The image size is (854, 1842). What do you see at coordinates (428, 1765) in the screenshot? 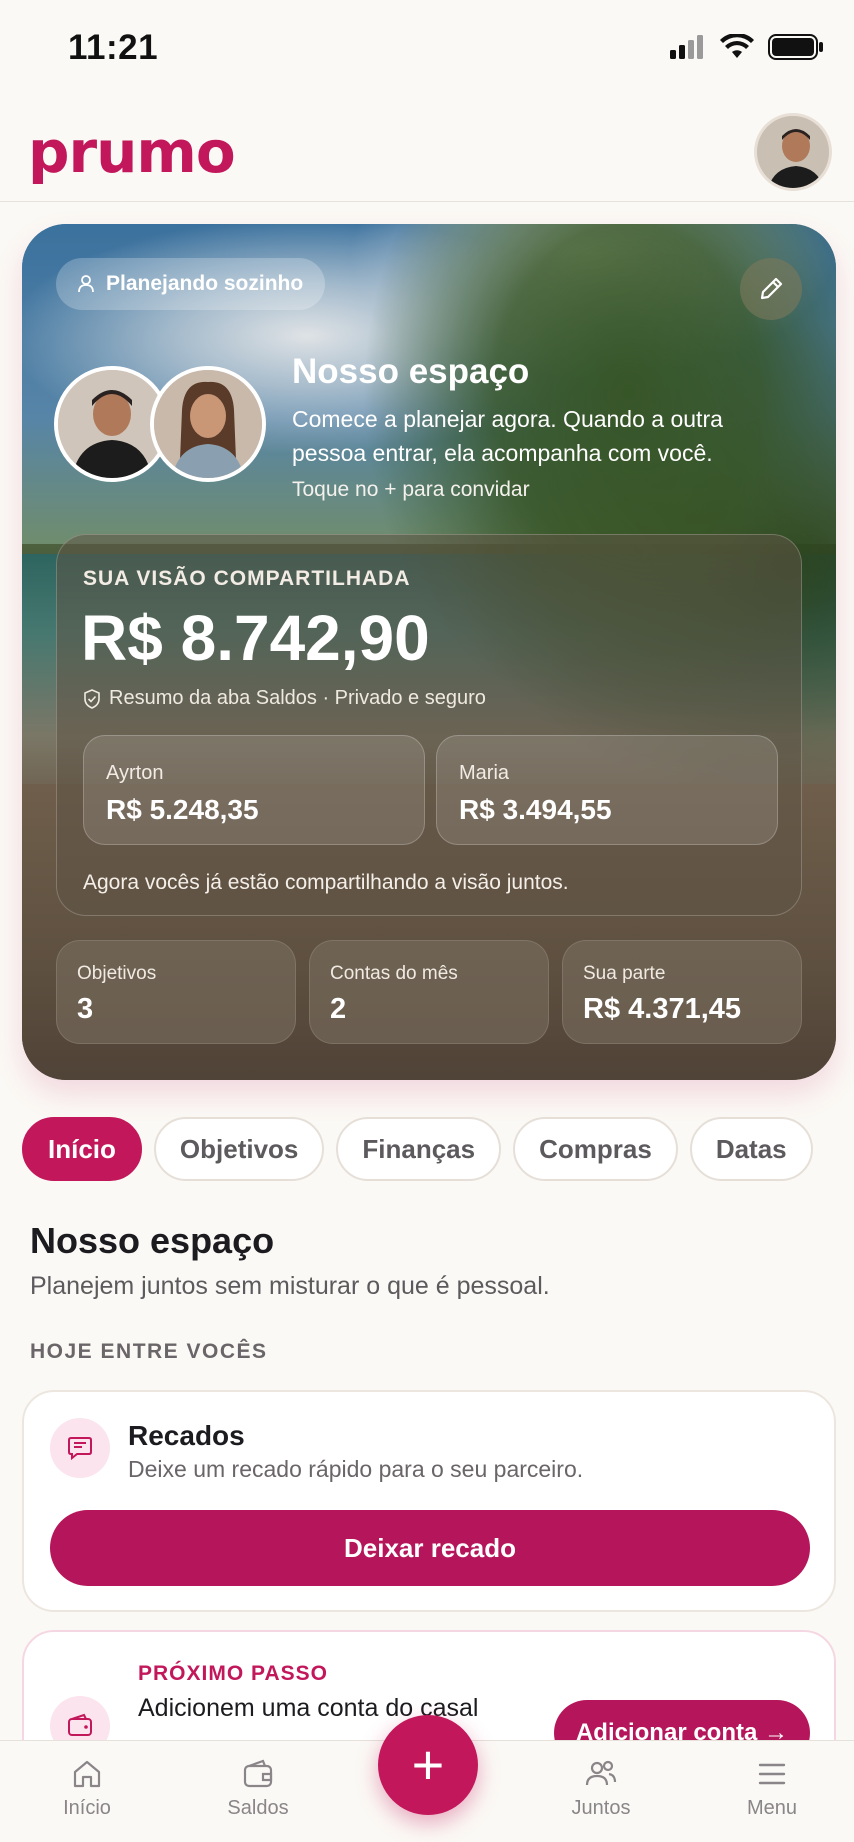
I see `add-fab-button: +` at bounding box center [428, 1765].